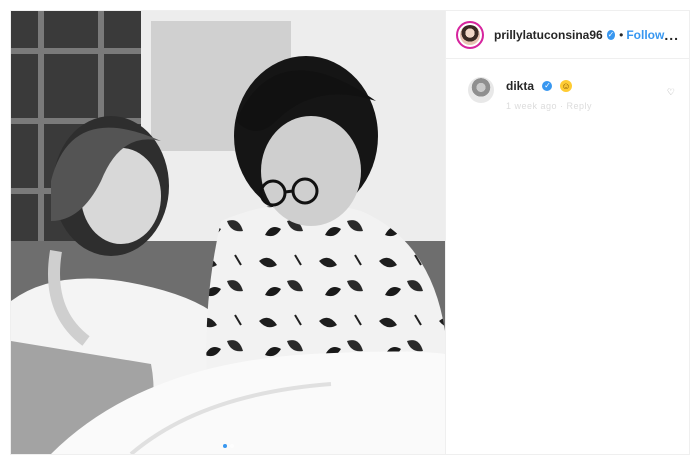 Image resolution: width=700 pixels, height=465 pixels. Describe the element at coordinates (224, 446) in the screenshot. I see `carousel-dot-active` at that location.